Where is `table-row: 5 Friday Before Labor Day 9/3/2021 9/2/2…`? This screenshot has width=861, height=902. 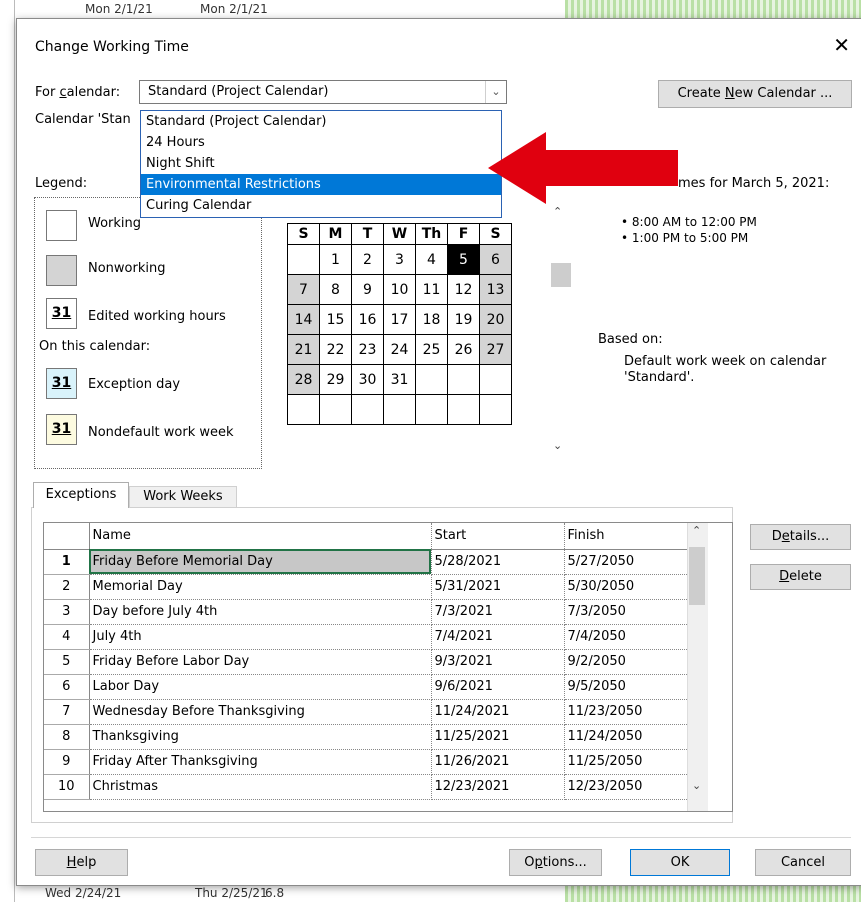
table-row: 5 Friday Before Labor Day 9/3/2021 9/2/2… is located at coordinates (372, 662).